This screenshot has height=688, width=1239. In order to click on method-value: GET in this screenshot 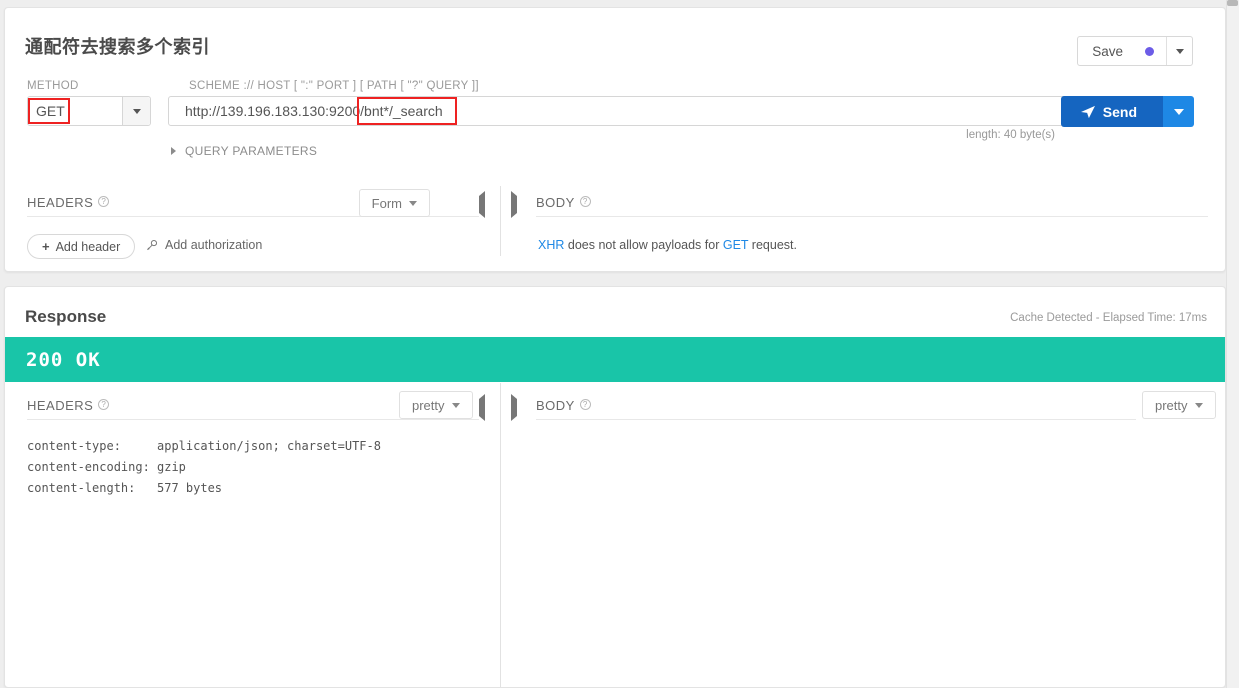, I will do `click(50, 111)`.